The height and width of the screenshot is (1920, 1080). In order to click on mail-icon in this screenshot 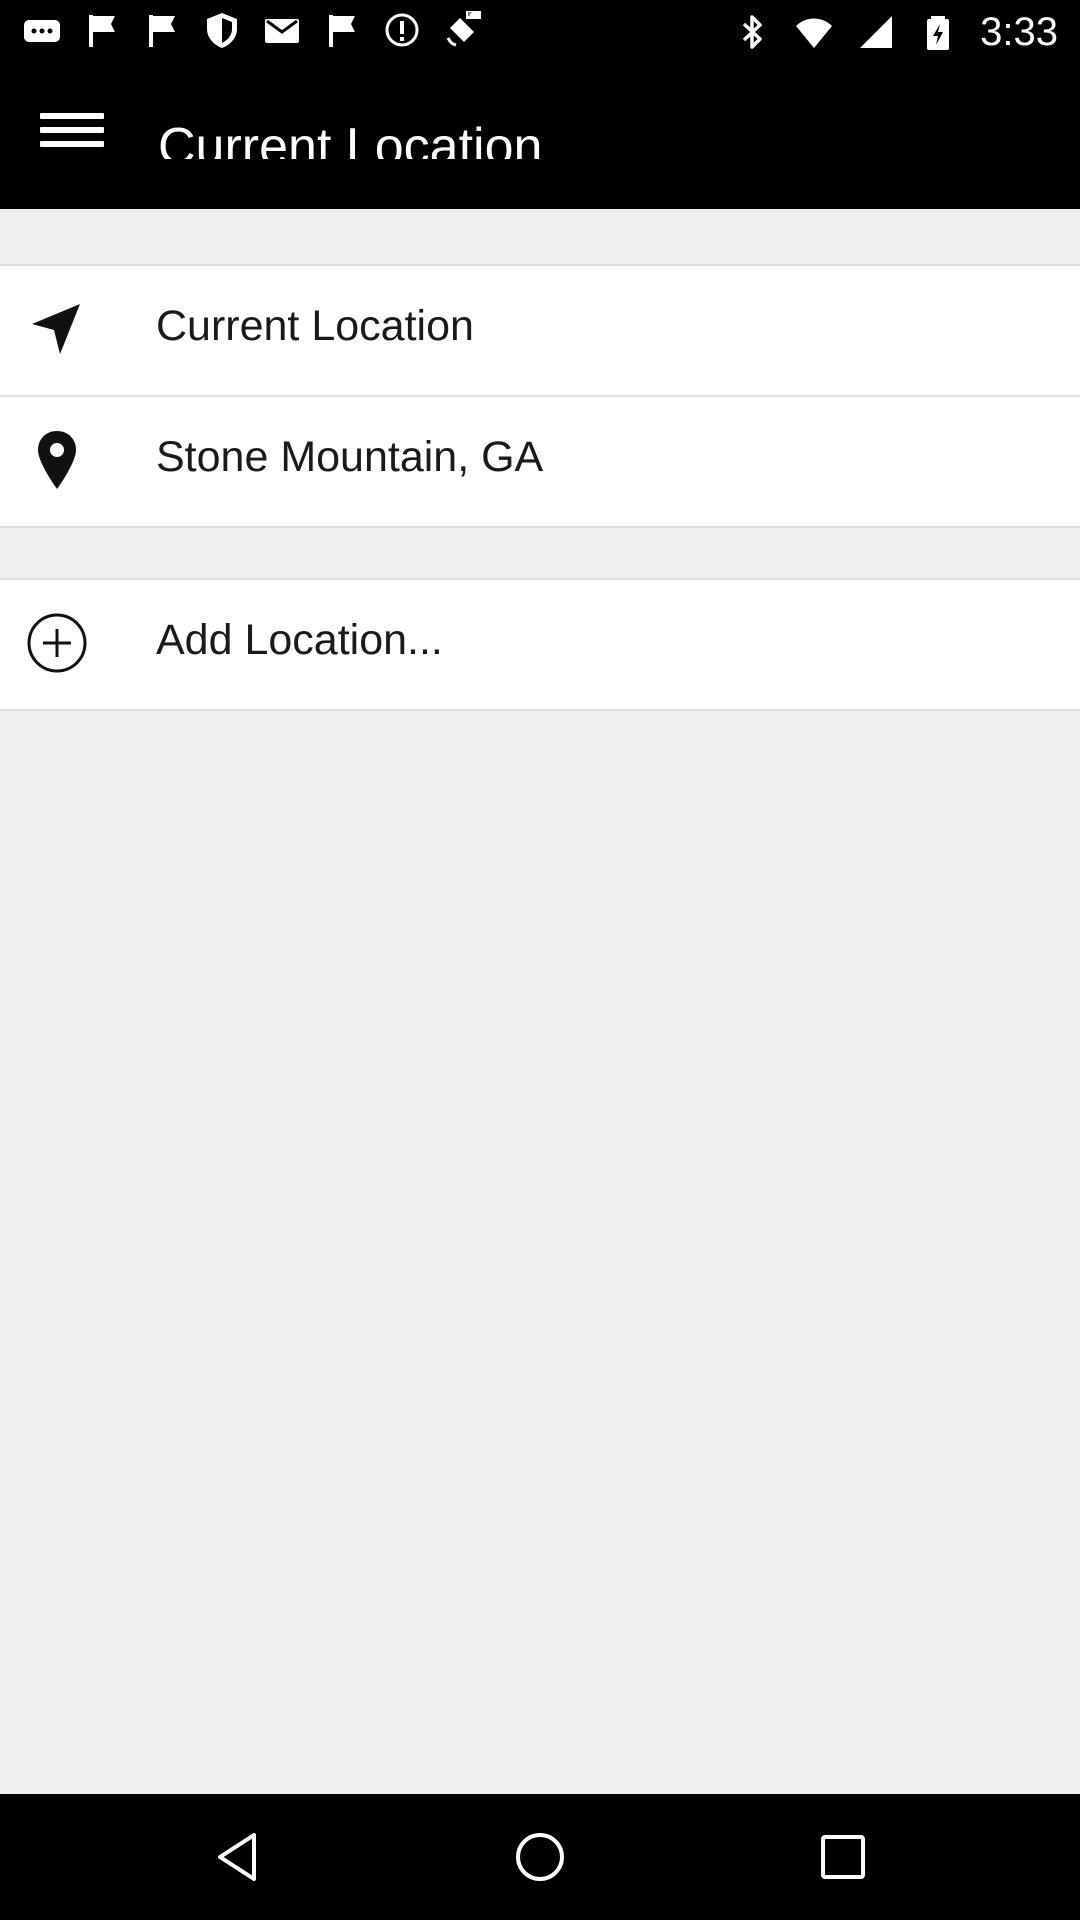, I will do `click(282, 30)`.